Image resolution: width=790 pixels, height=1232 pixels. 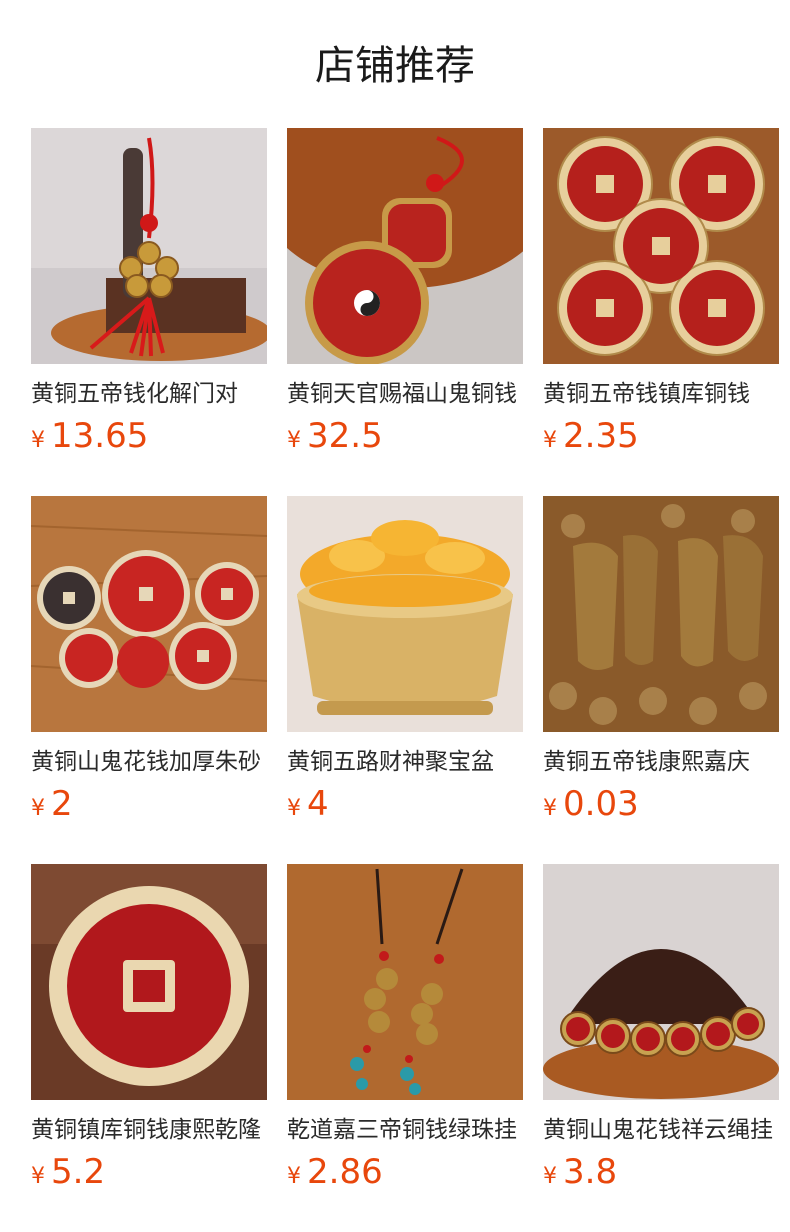 I want to click on product-price: ¥13.65, so click(x=89, y=439).